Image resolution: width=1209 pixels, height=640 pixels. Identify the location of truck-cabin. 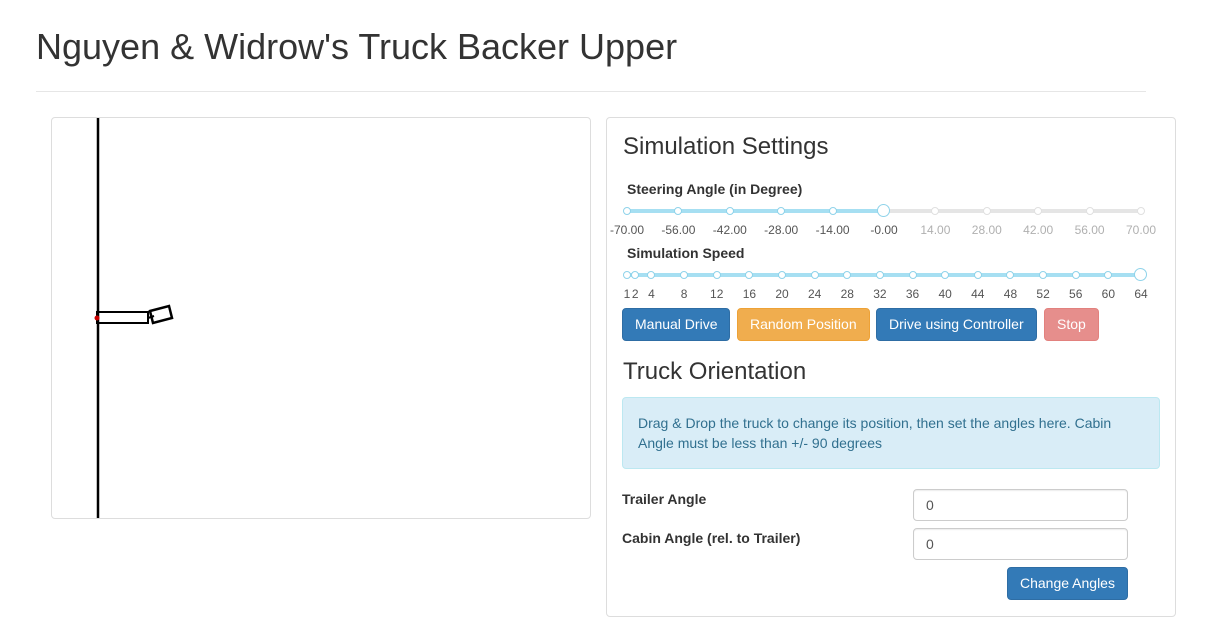
(161, 314).